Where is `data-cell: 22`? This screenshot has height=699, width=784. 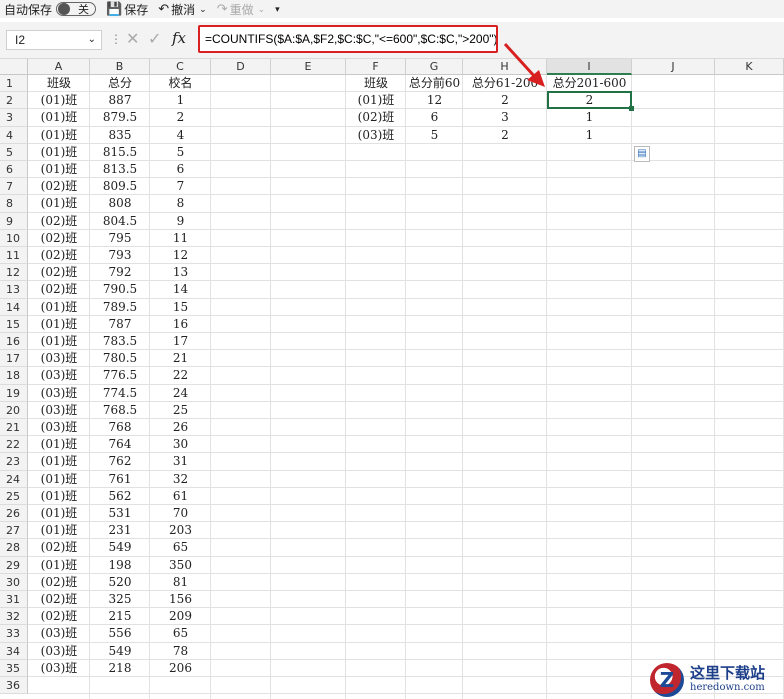 data-cell: 22 is located at coordinates (180, 375).